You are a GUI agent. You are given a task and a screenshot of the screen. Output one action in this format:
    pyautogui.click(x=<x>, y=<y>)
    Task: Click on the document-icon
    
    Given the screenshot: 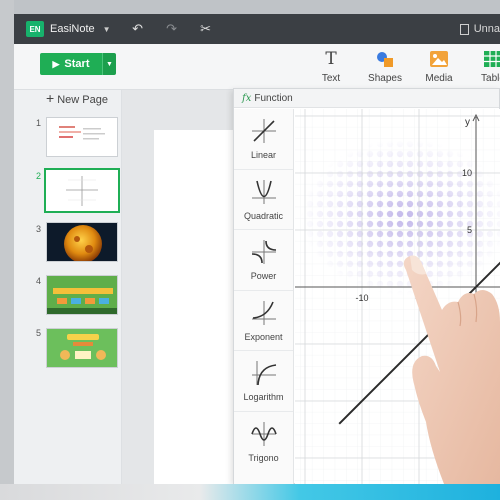 What is the action you would take?
    pyautogui.click(x=464, y=29)
    